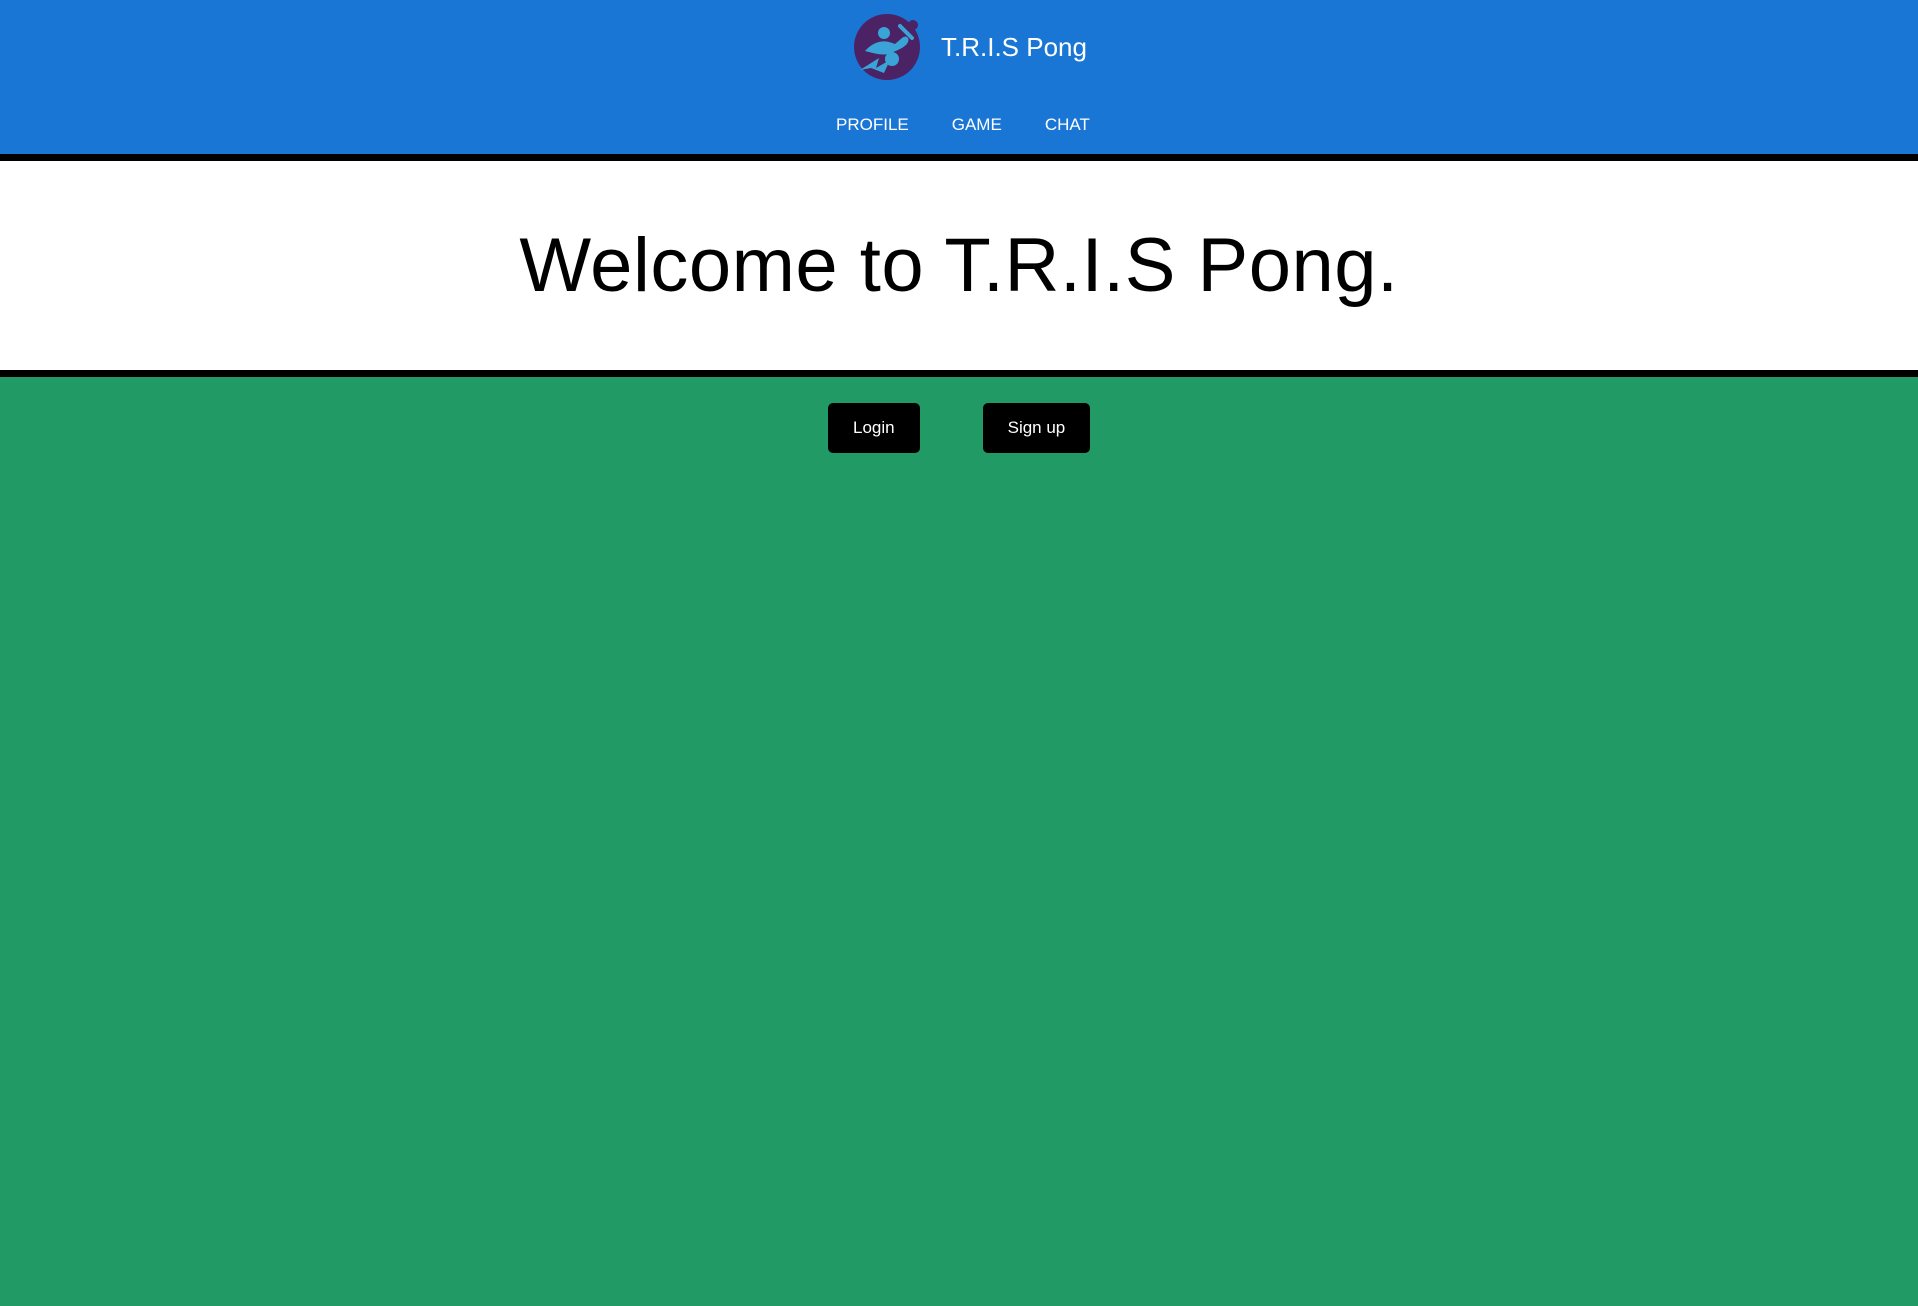  I want to click on main-nav: PROFILE GAME CHAT, so click(963, 125).